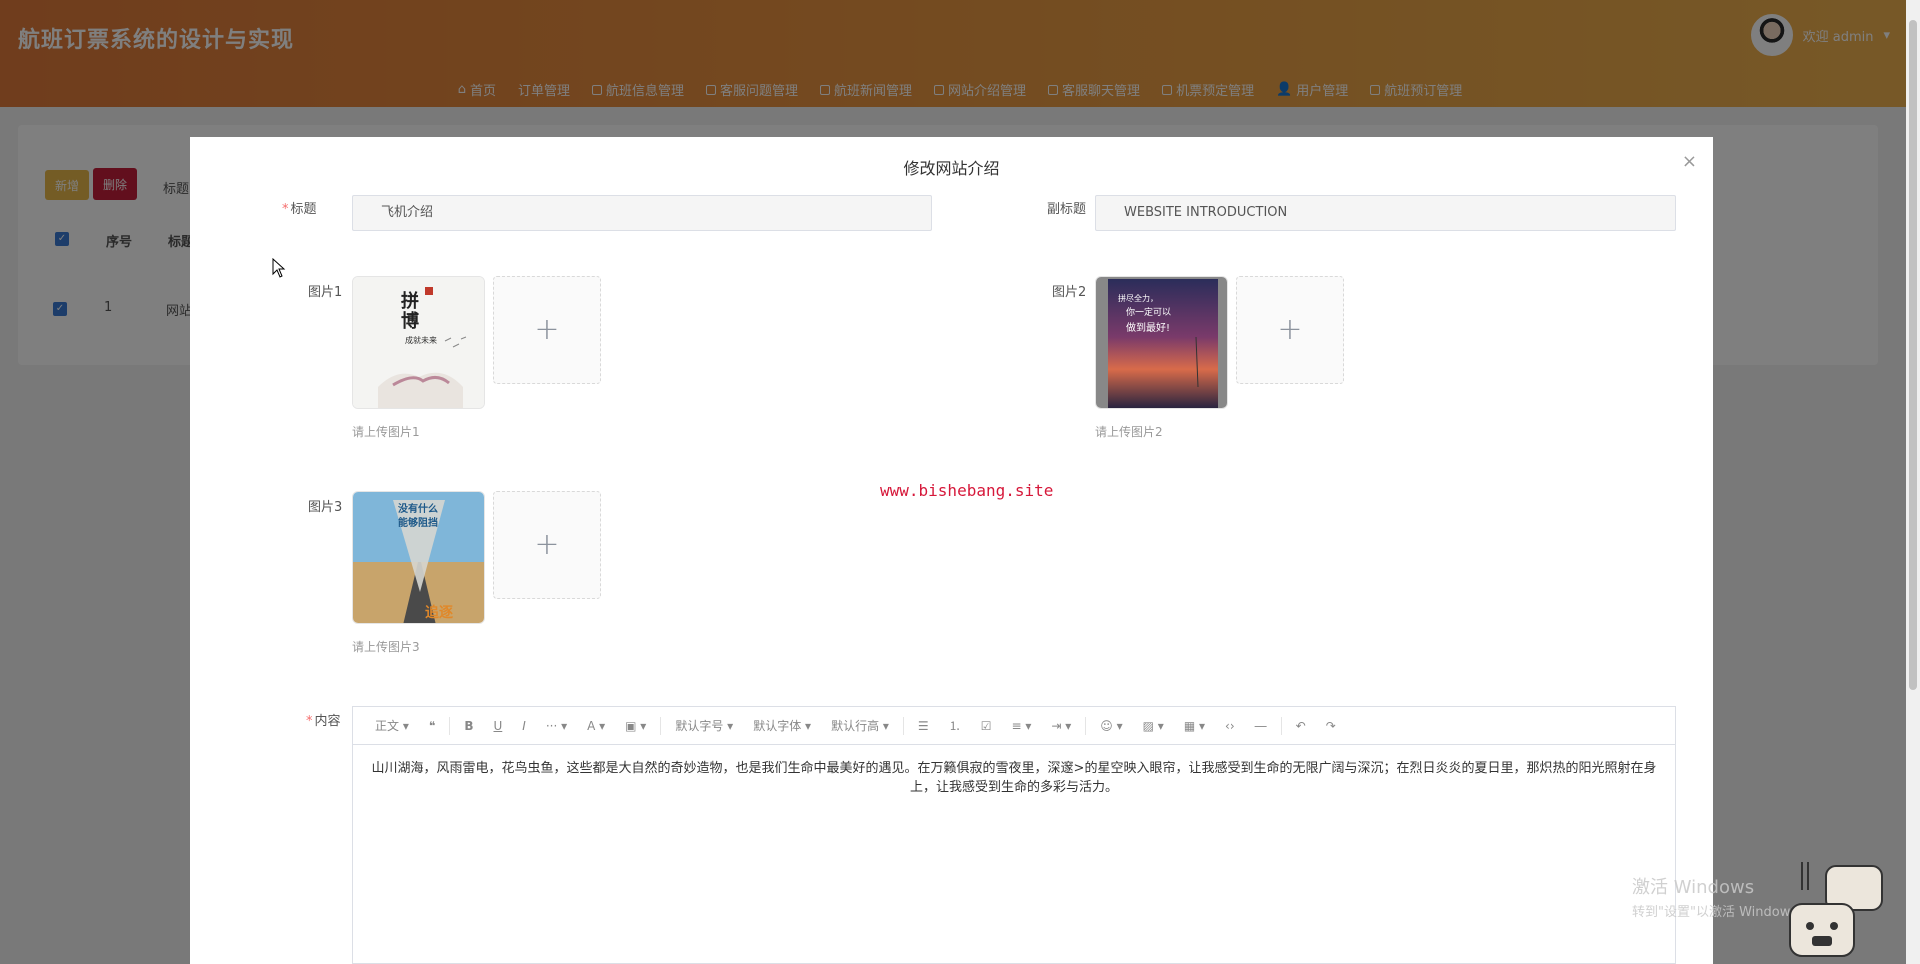 The image size is (1920, 964). I want to click on scrollbar-thumb, so click(1913, 355).